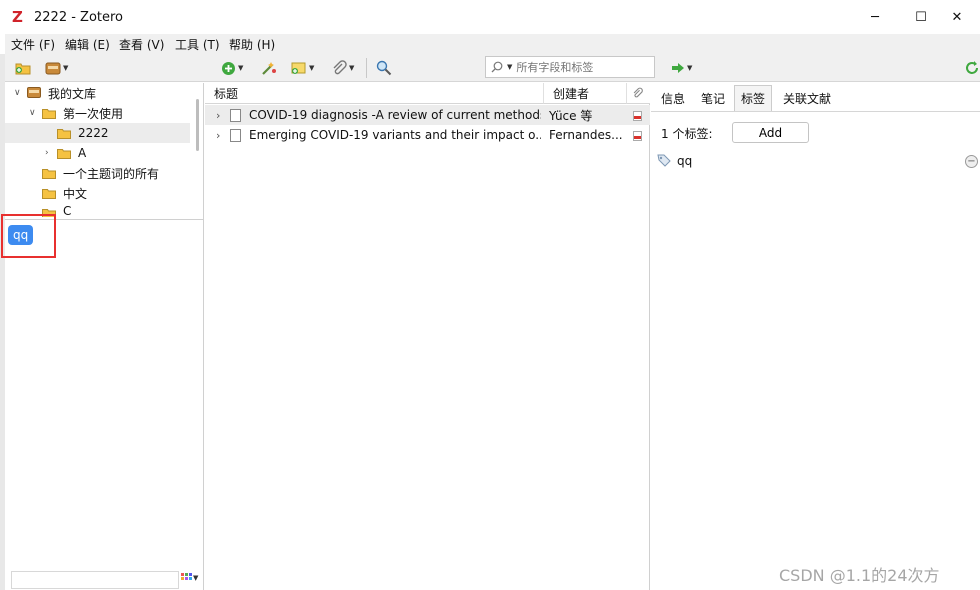  I want to click on menu-tools: 工具 (T), so click(197, 44).